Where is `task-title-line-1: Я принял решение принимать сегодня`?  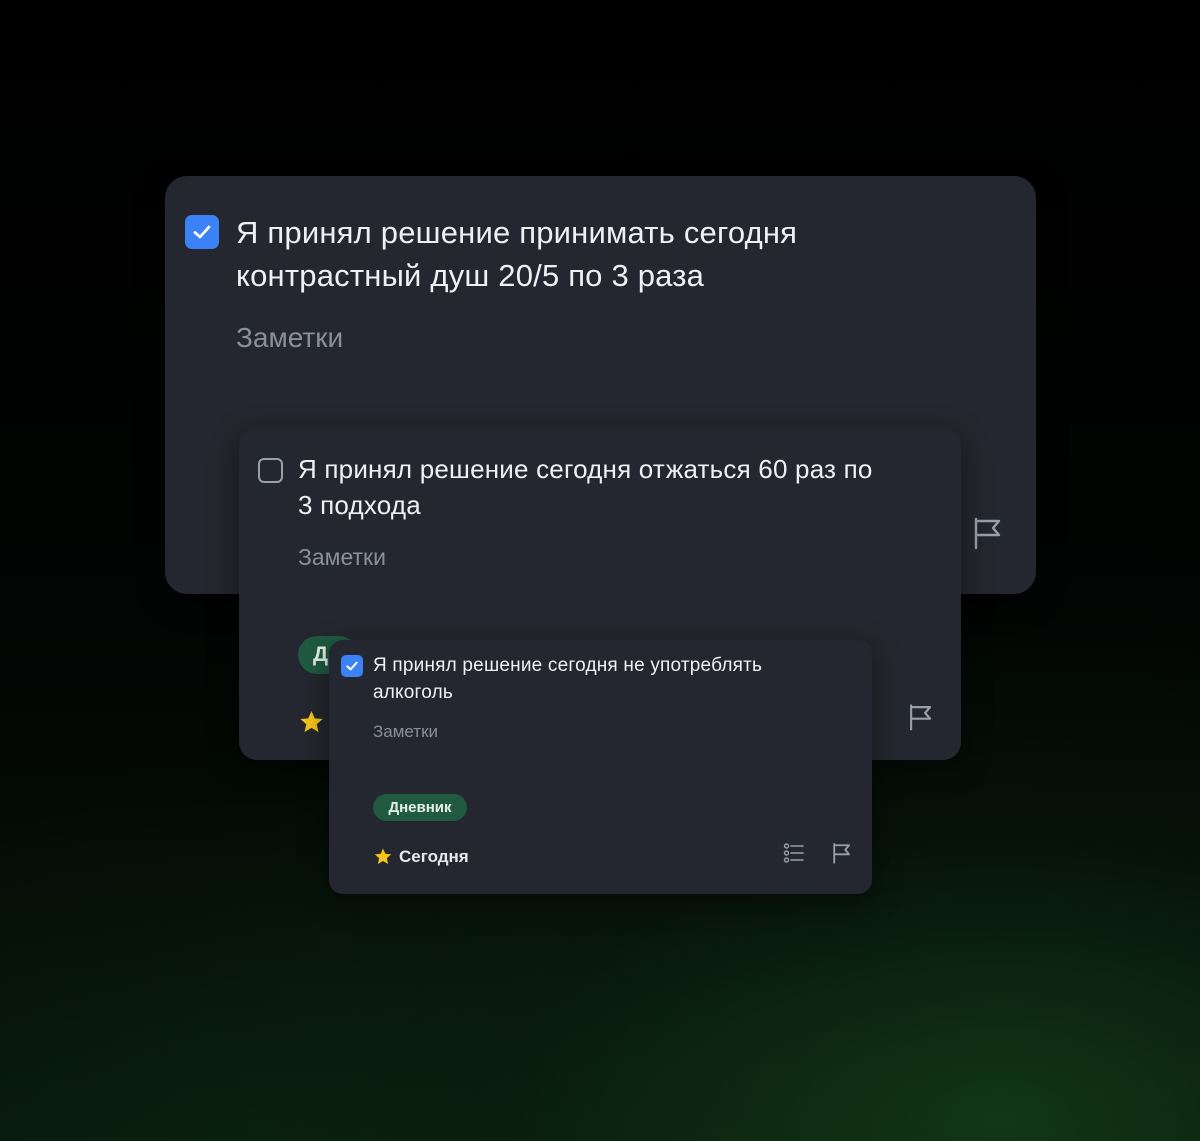
task-title-line-1: Я принял решение принимать сегодня is located at coordinates (516, 233).